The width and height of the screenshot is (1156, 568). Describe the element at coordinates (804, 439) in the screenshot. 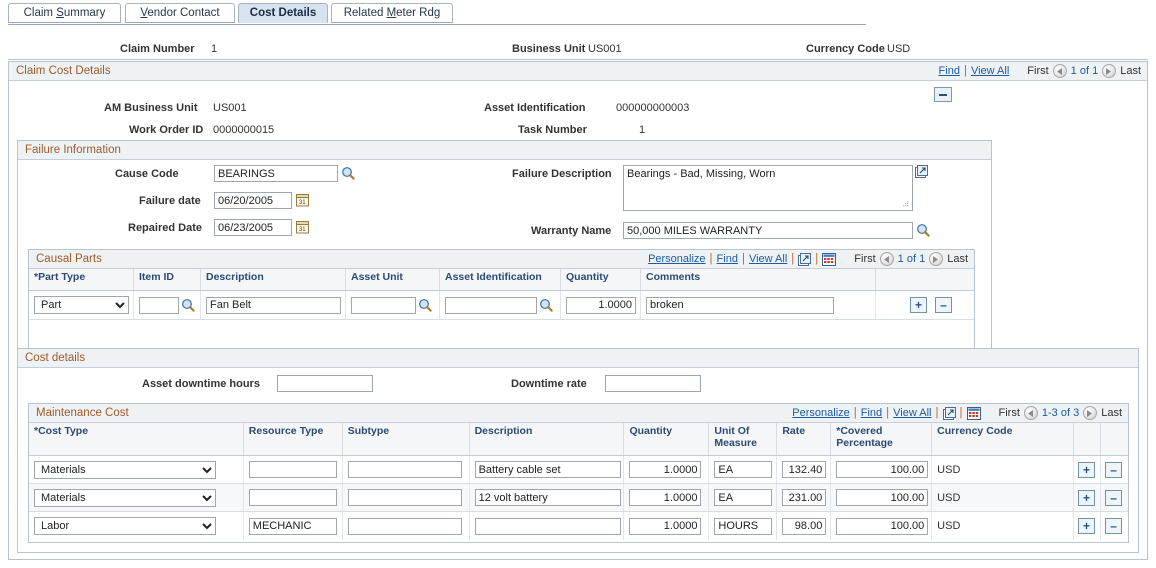

I see `column-header-rate: Rate` at that location.